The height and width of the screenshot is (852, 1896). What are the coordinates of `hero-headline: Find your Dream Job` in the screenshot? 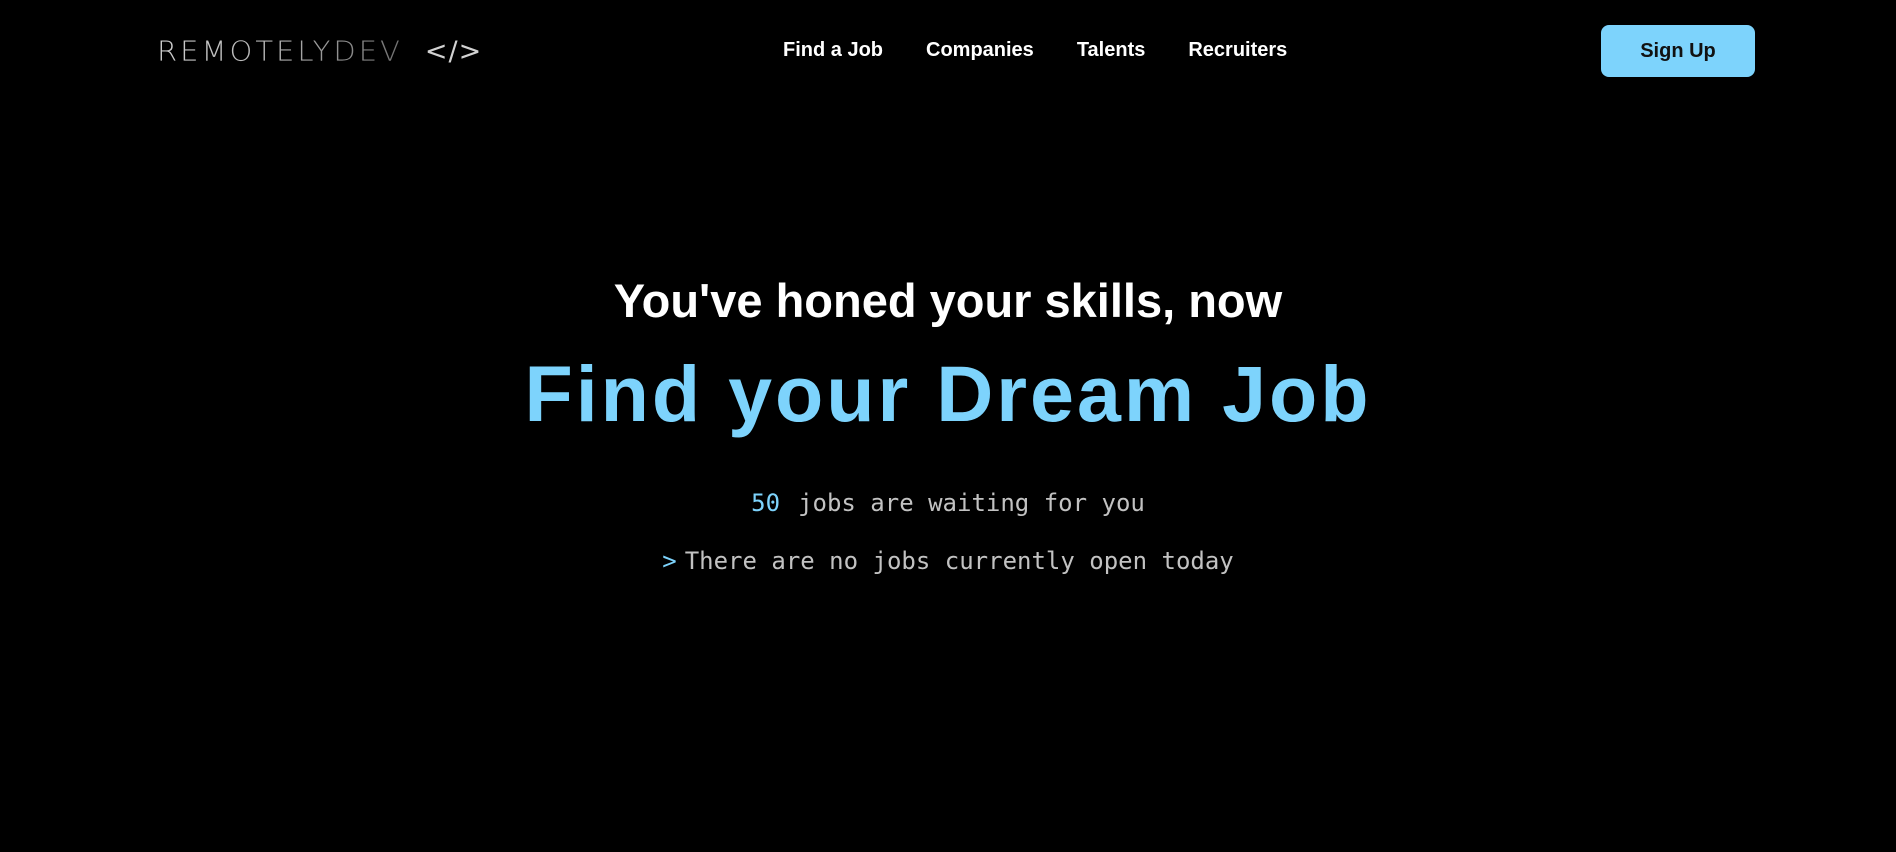 It's located at (948, 393).